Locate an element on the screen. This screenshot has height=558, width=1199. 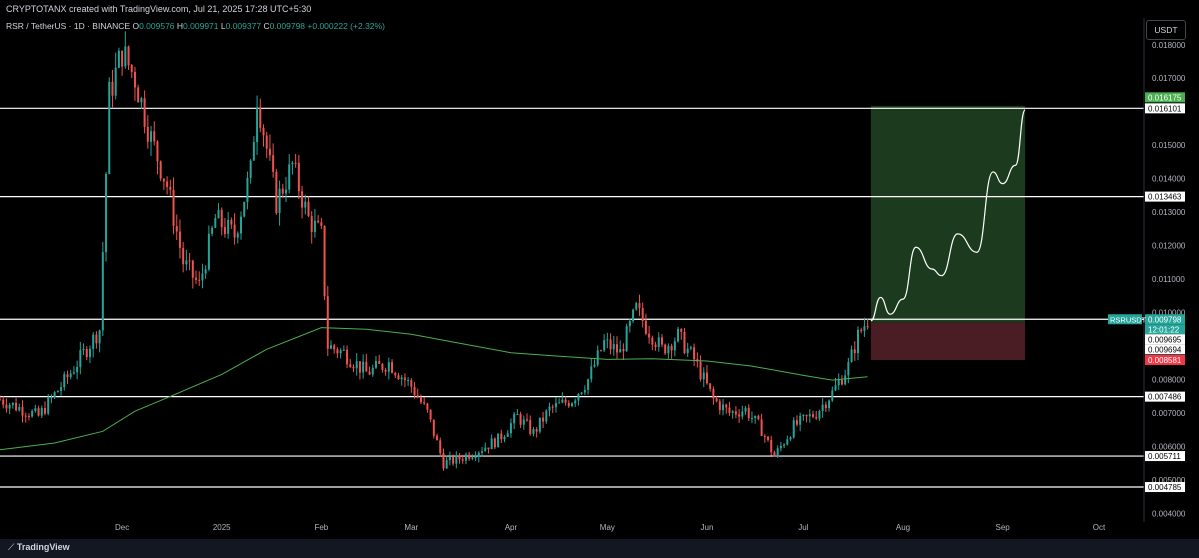
price-label-stop: 0.008581 is located at coordinates (1165, 360).